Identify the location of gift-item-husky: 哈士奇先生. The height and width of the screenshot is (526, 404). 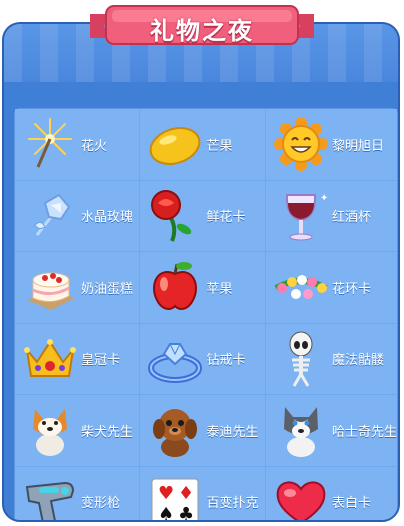
(331, 430).